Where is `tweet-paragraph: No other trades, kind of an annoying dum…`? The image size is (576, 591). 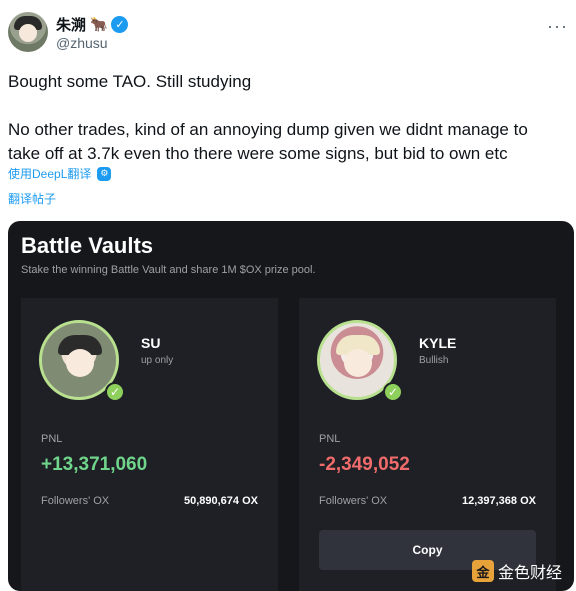
tweet-paragraph: No other trades, kind of an annoying dum… is located at coordinates (268, 141).